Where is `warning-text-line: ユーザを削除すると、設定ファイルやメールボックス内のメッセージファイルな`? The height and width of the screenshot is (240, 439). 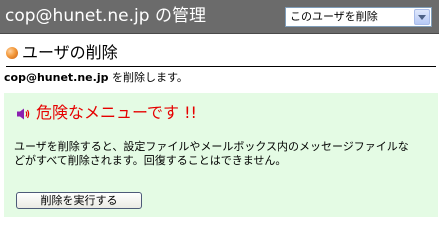 warning-text-line: ユーザを削除すると、設定ファイルやメールボックス内のメッセージファイルな is located at coordinates (211, 146).